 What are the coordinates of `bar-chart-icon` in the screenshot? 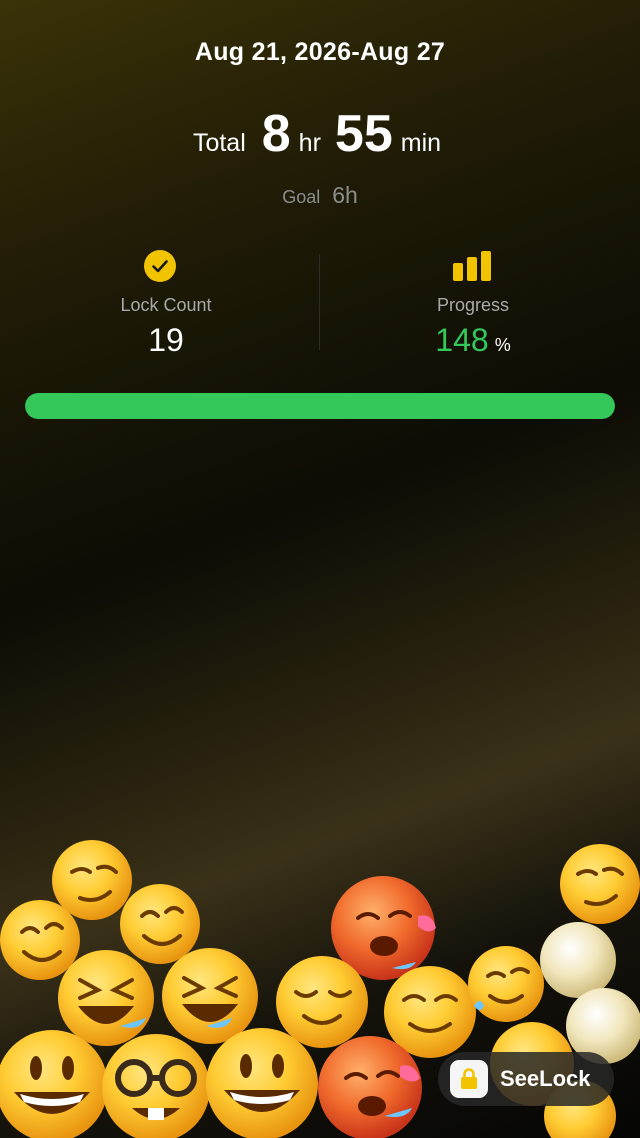 It's located at (472, 266).